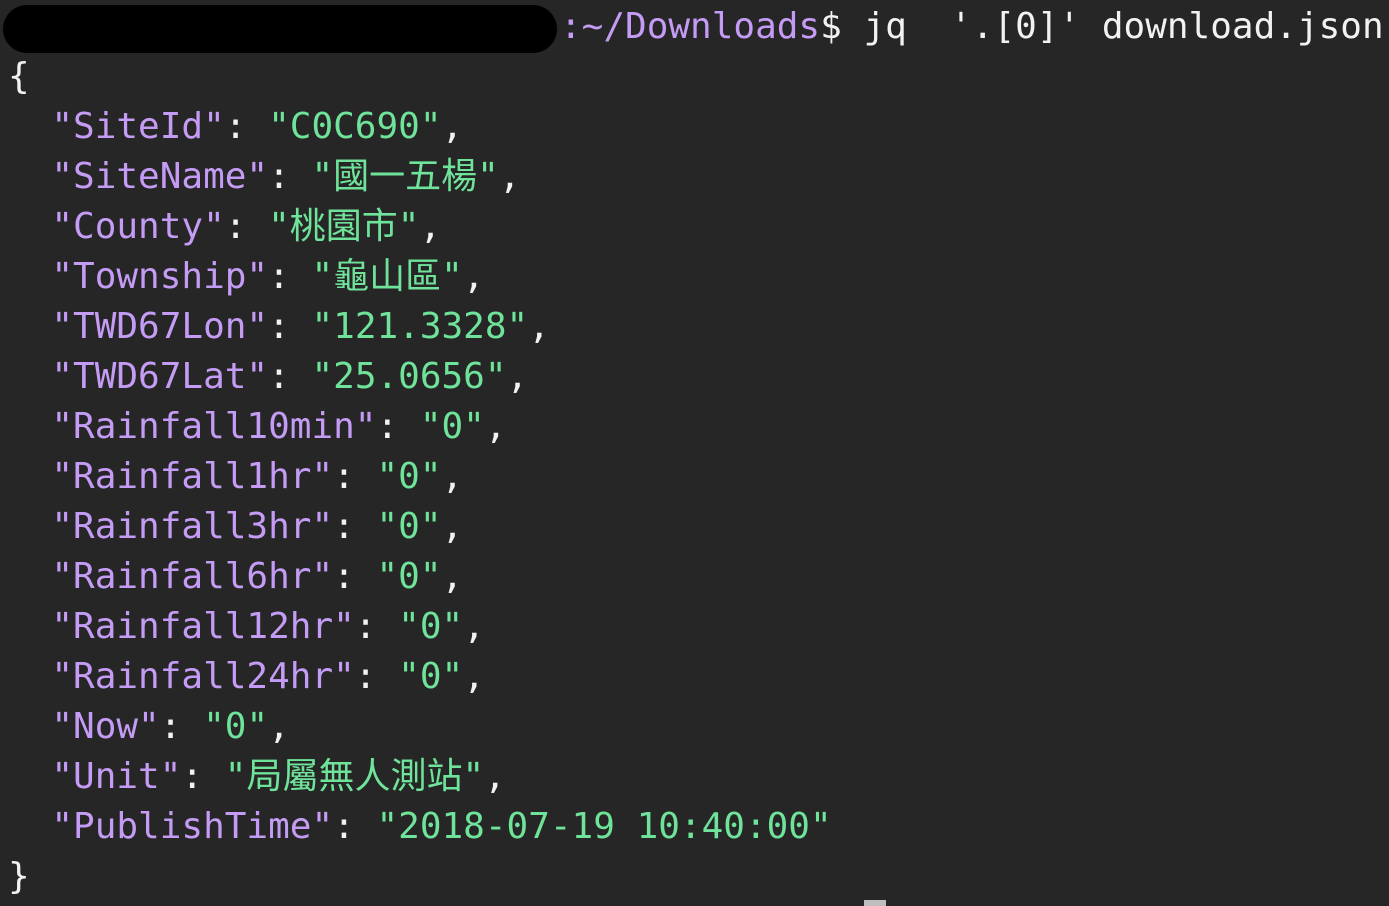 The height and width of the screenshot is (906, 1389). What do you see at coordinates (409, 376) in the screenshot?
I see `json-value: "25.0656"` at bounding box center [409, 376].